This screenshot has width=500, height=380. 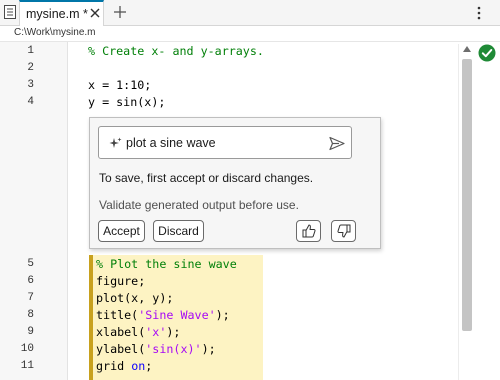 I want to click on line-number: 7, so click(x=30, y=298).